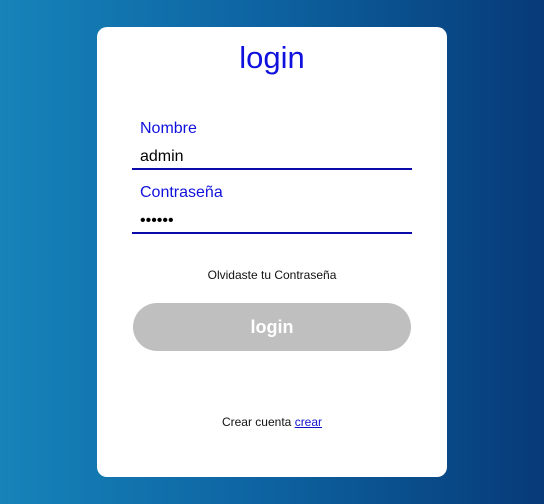  Describe the element at coordinates (308, 422) in the screenshot. I see `signup-link: crear` at that location.